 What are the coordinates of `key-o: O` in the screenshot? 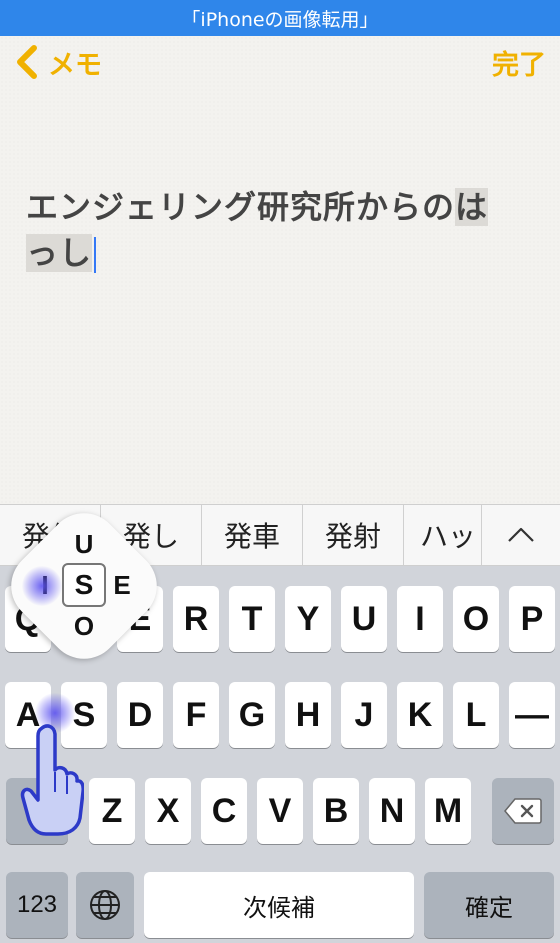 It's located at (476, 619).